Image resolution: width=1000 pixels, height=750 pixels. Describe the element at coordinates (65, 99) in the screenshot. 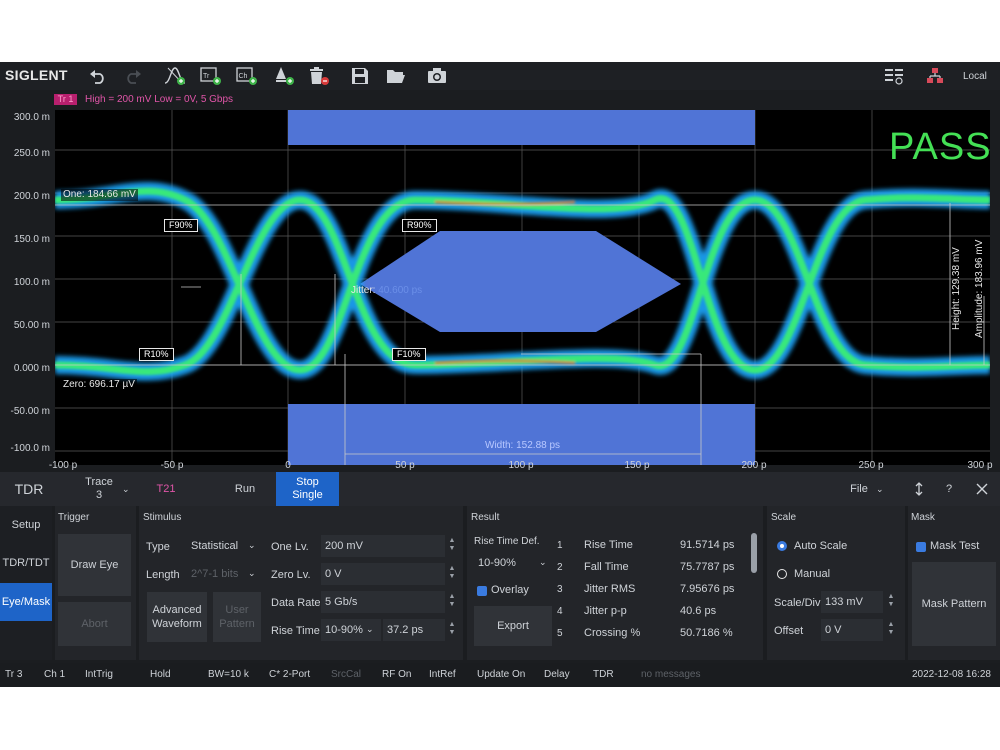

I see `trace-tag: Tr 1` at that location.